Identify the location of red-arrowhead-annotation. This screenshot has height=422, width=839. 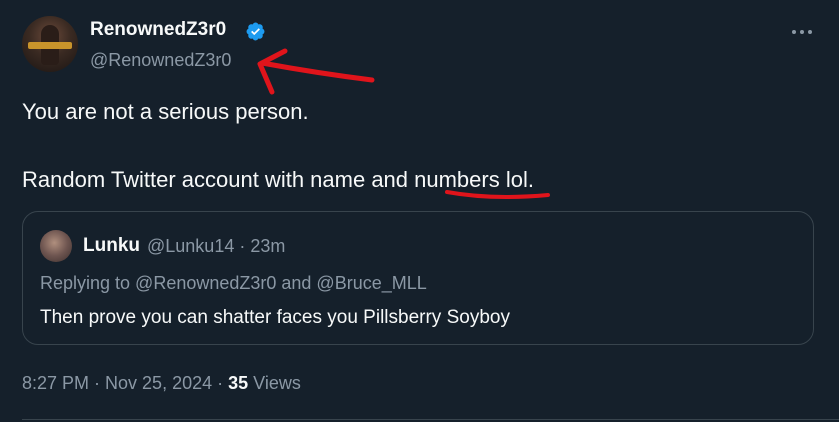
(272, 71).